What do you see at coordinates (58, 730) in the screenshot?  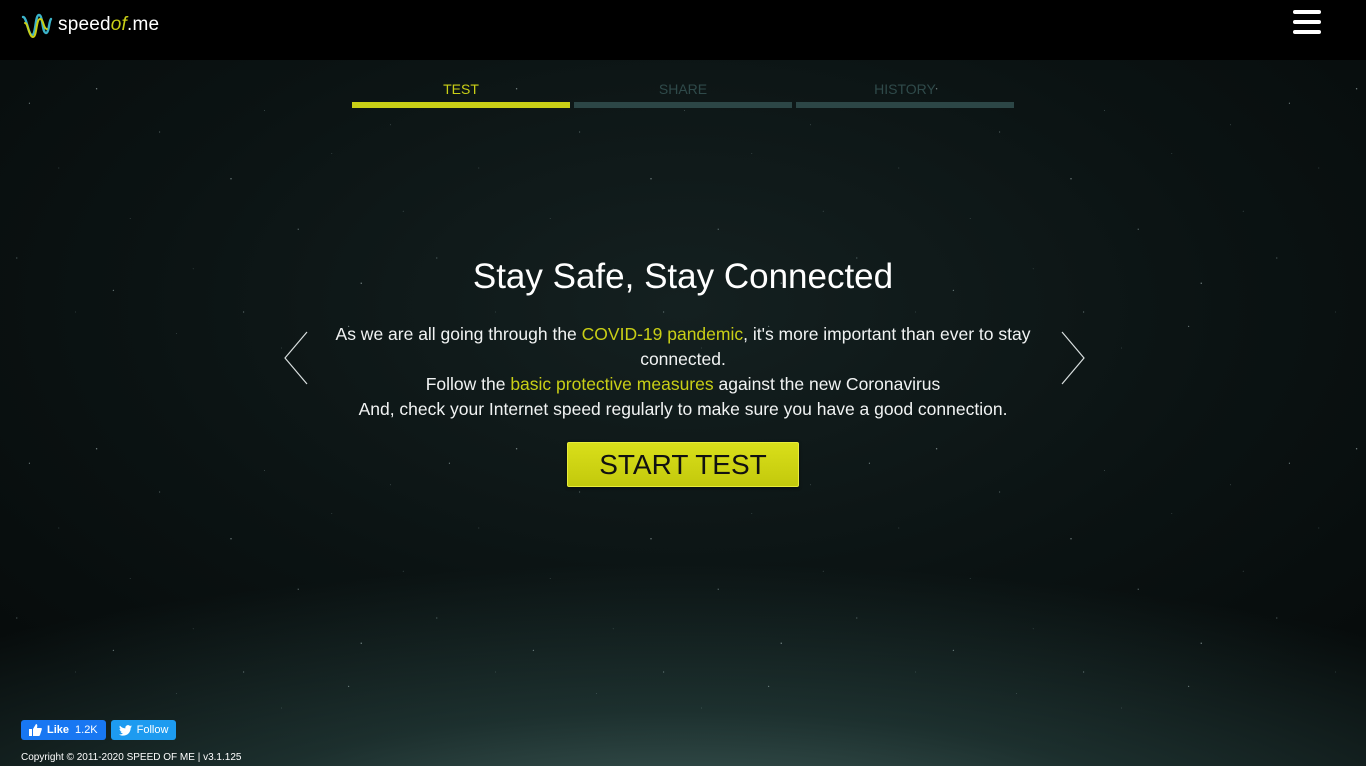 I see `like-label: Like` at bounding box center [58, 730].